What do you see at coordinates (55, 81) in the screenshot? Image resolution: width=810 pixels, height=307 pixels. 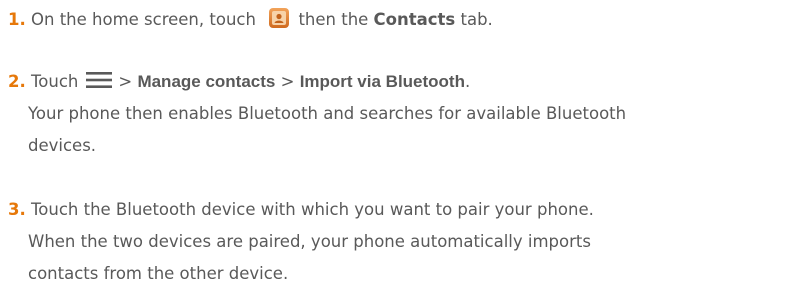 I see `step-text: Touch` at bounding box center [55, 81].